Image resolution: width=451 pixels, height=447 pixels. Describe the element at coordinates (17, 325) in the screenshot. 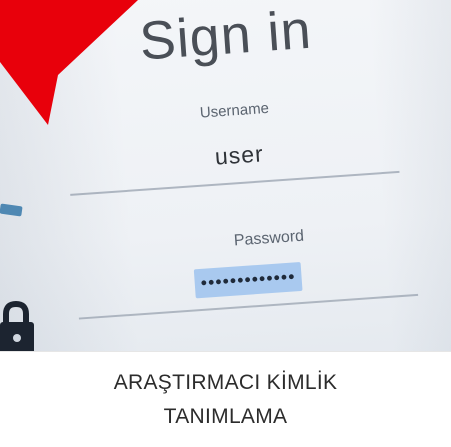

I see `lock-icon` at that location.